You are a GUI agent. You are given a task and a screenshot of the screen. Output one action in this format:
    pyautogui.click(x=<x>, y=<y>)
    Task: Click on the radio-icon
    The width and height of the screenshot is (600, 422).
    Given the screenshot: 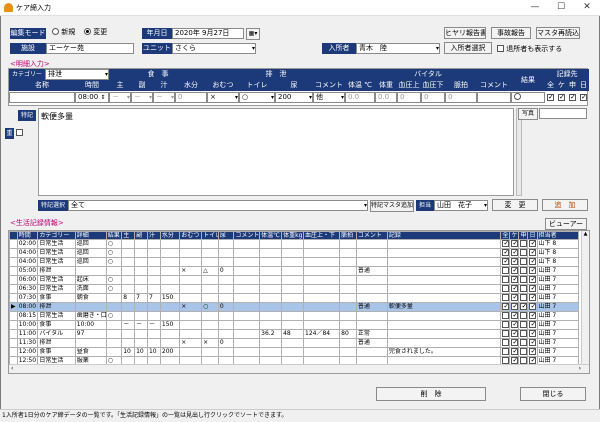 What is the action you would take?
    pyautogui.click(x=55, y=31)
    